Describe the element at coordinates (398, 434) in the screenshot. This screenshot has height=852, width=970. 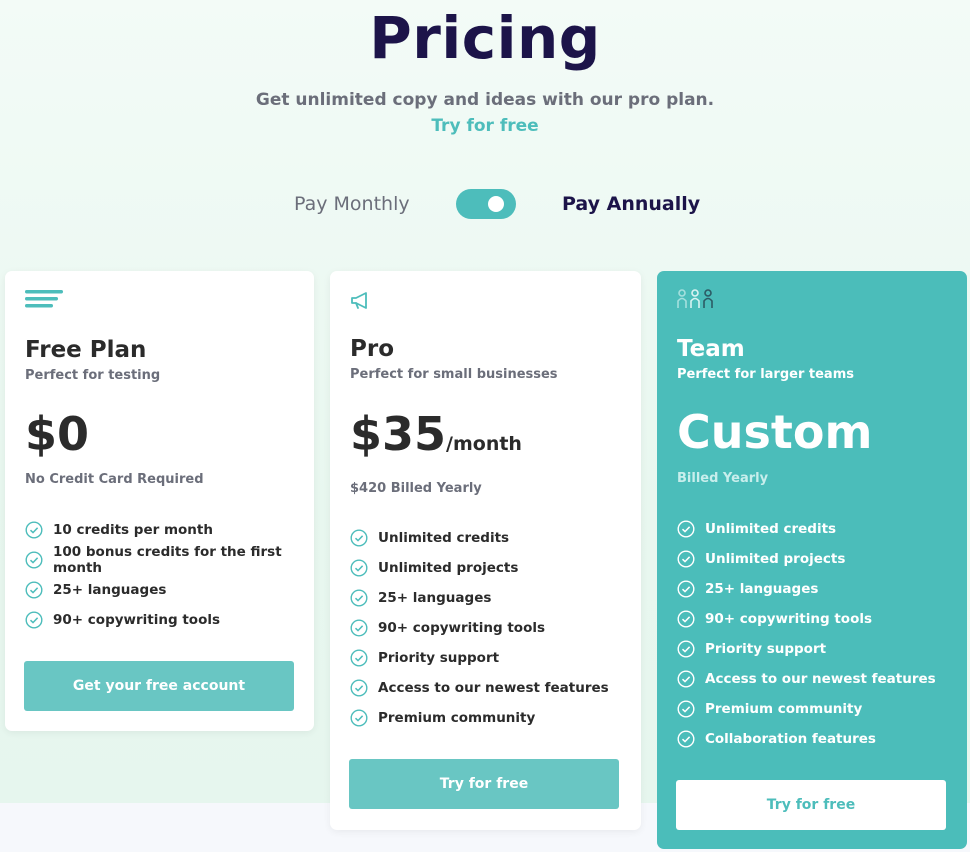
I see `price-amount: $35` at that location.